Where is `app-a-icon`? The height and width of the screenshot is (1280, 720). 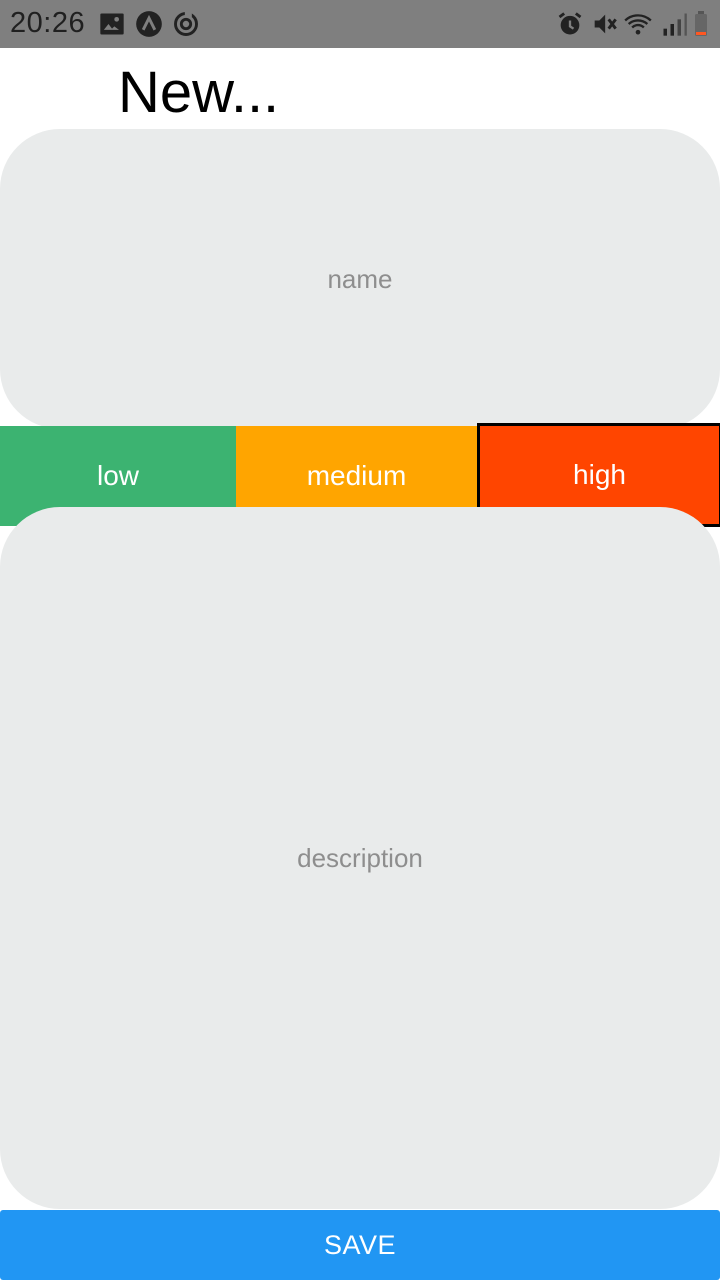
app-a-icon is located at coordinates (149, 24).